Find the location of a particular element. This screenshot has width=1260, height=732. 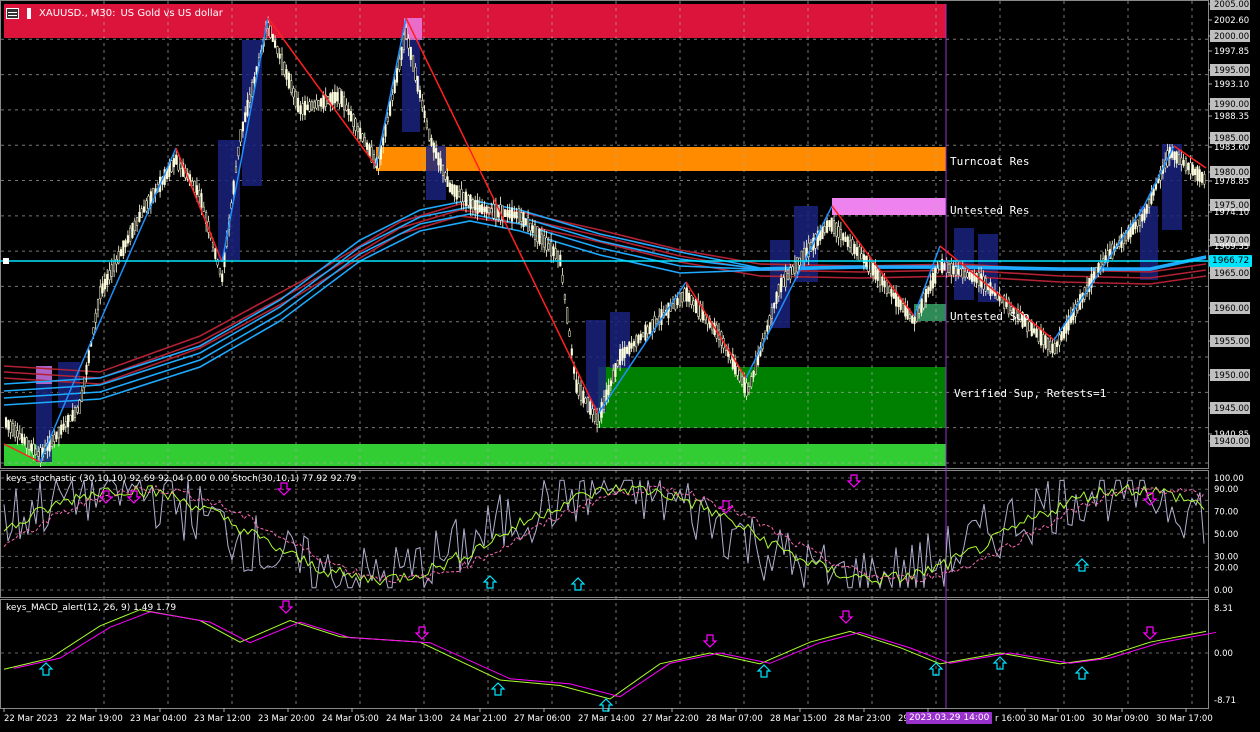

symbol-name: XAUUSD. is located at coordinates (62, 13).